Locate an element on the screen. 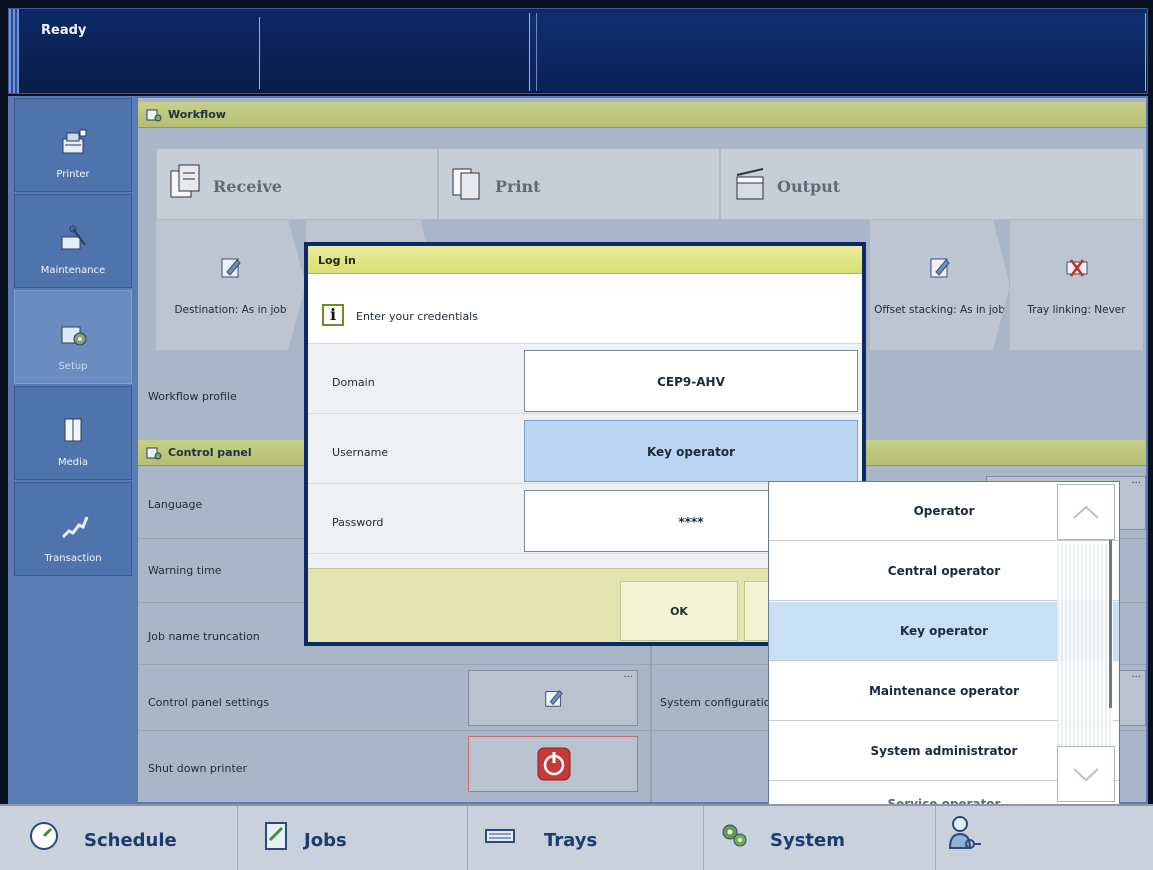 Image resolution: width=1153 pixels, height=870 pixels. nav-schedule: Schedule is located at coordinates (119, 838).